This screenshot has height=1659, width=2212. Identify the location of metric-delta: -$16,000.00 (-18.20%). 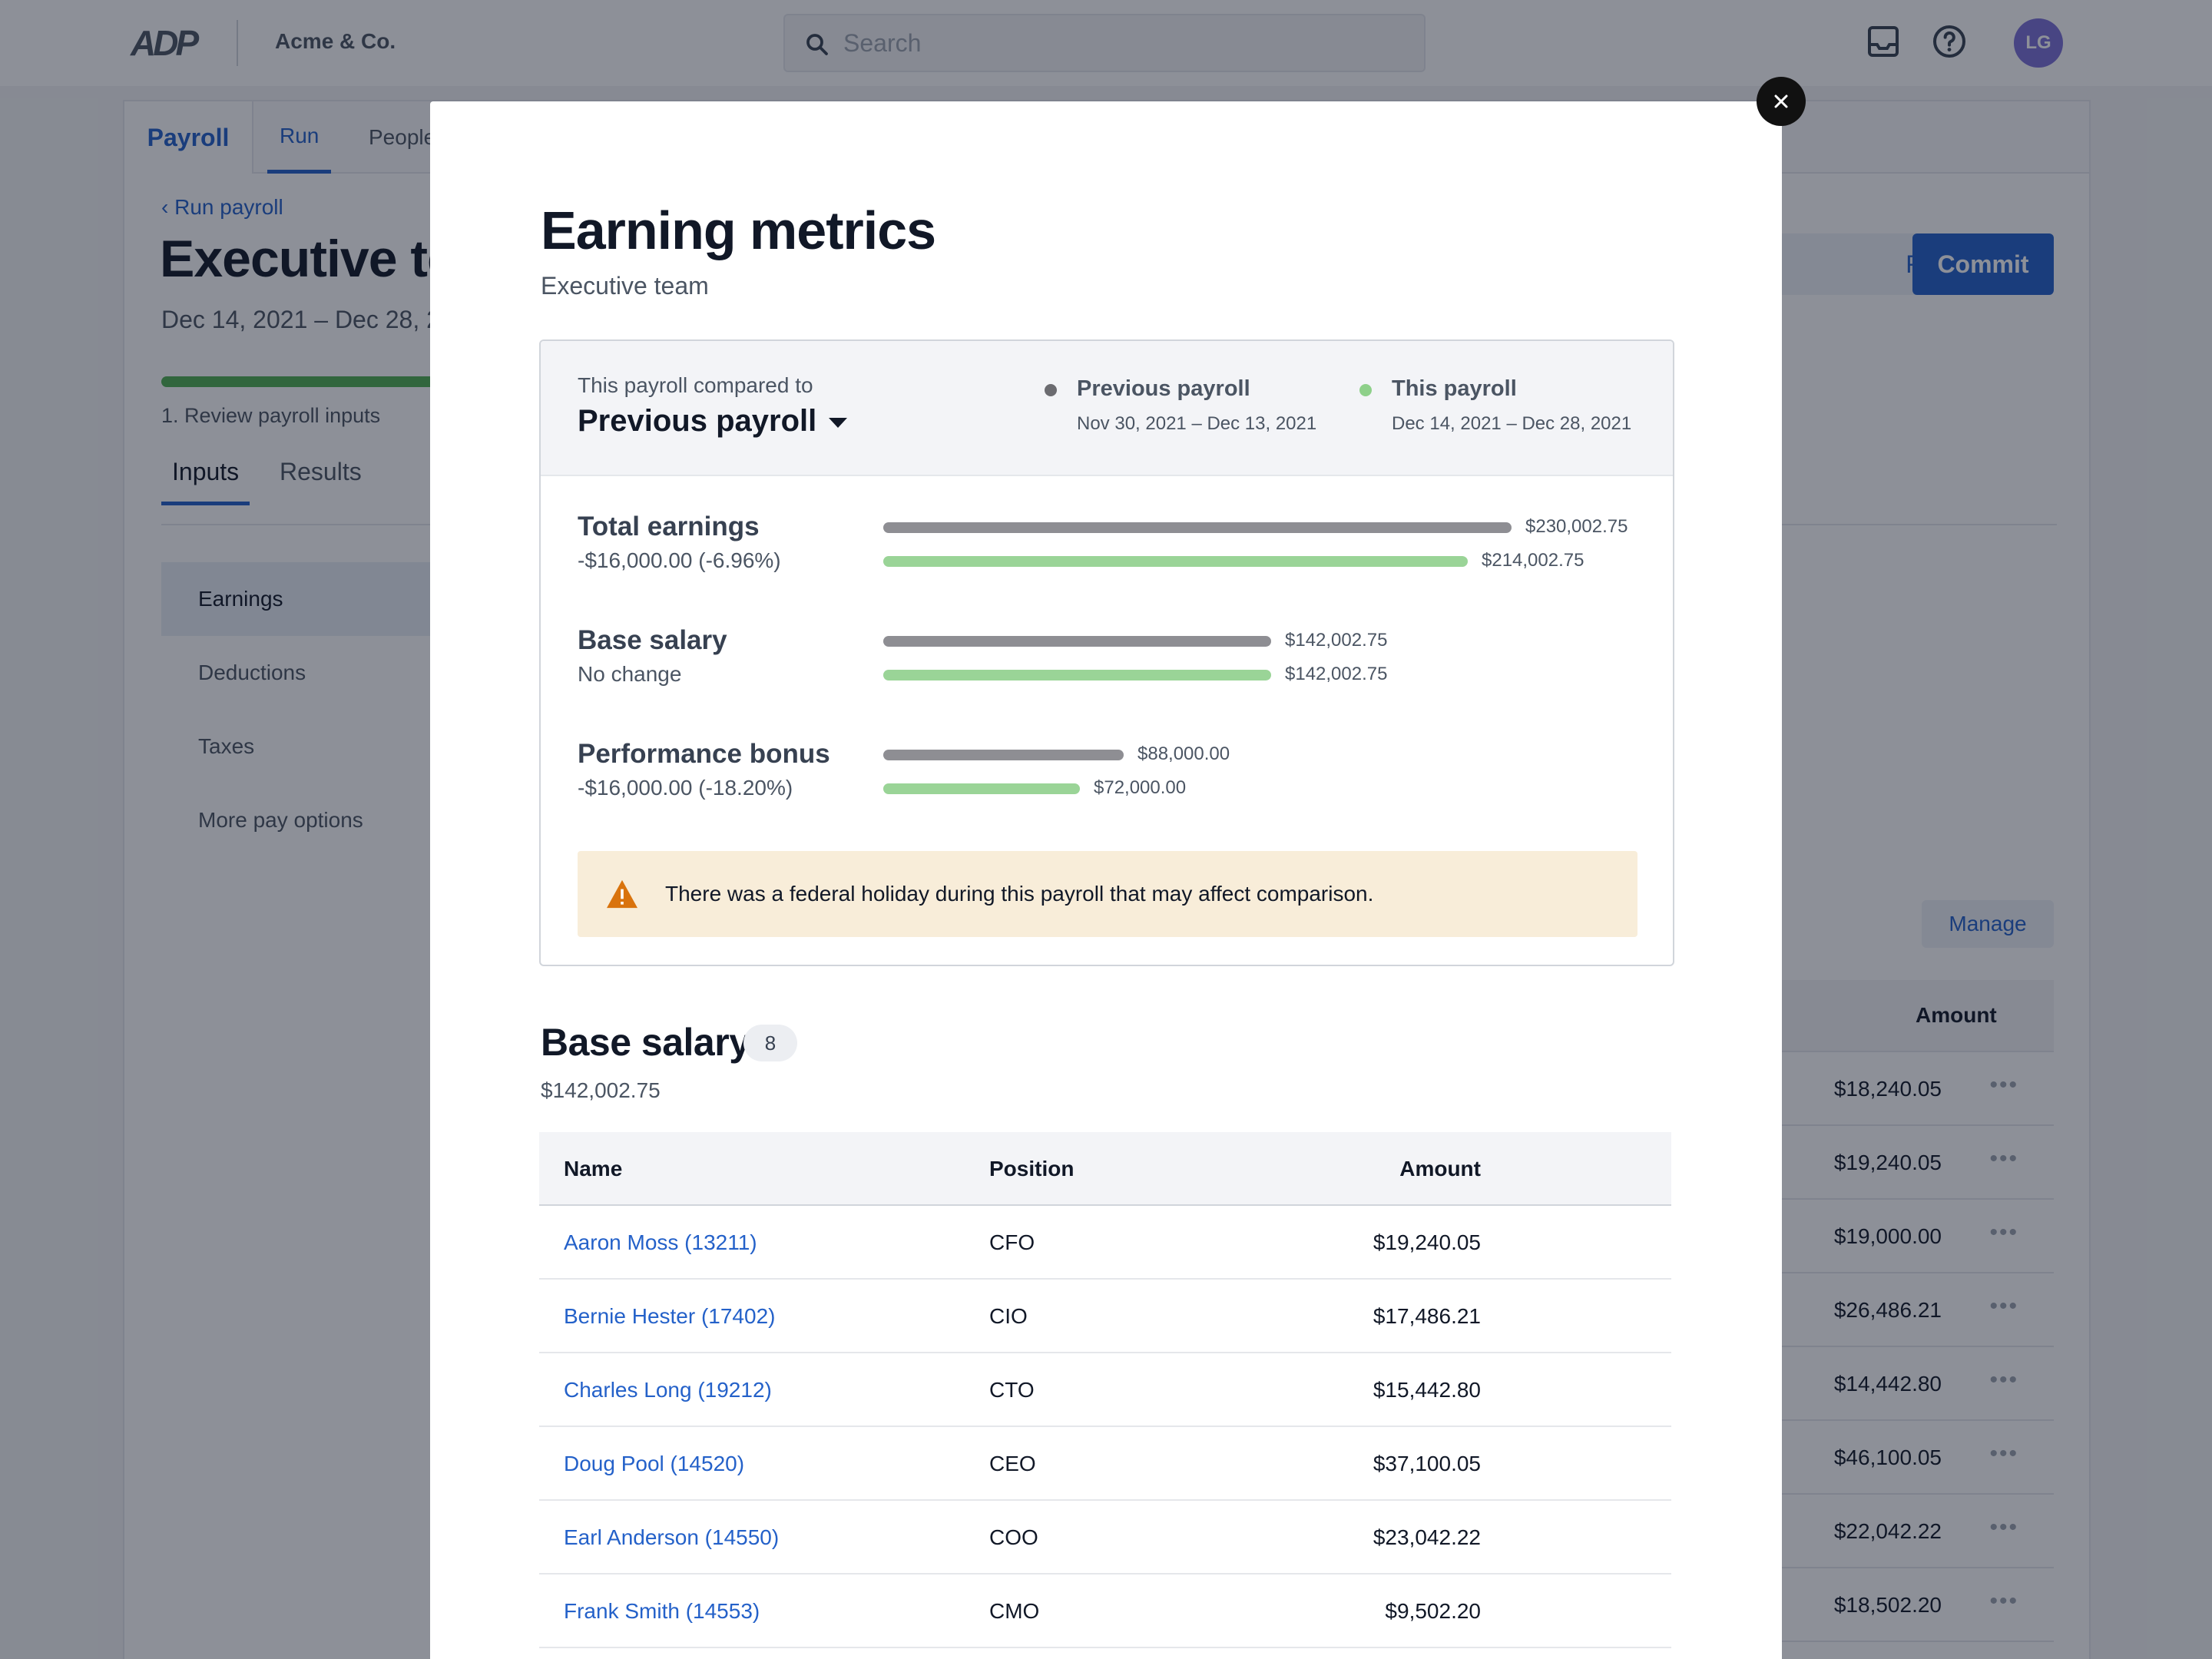
(685, 788).